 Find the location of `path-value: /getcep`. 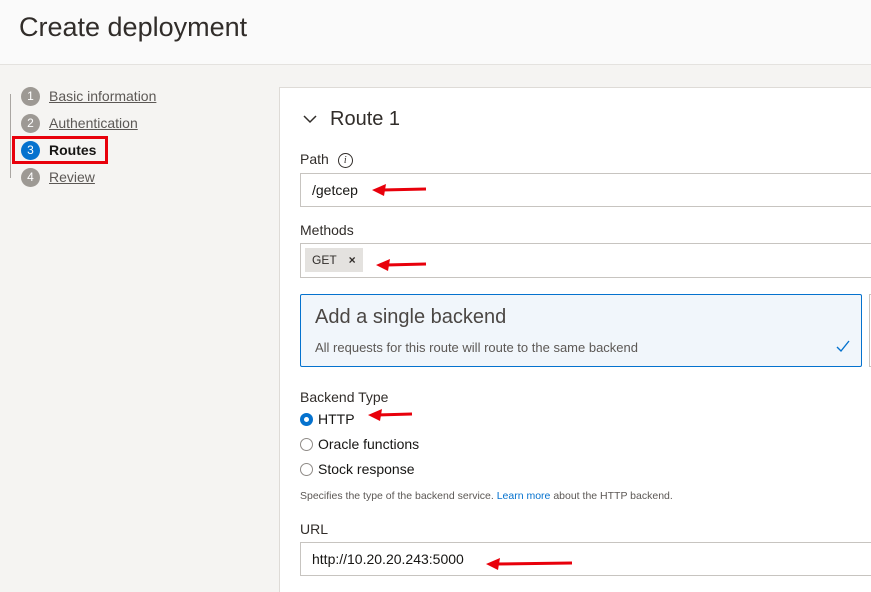

path-value: /getcep is located at coordinates (335, 190).